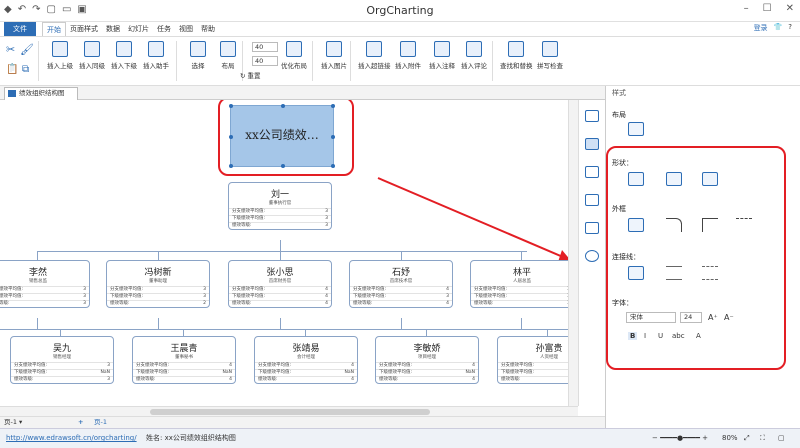 The height and width of the screenshot is (448, 800). What do you see at coordinates (573, 253) in the screenshot?
I see `vertical-scrollbar` at bounding box center [573, 253].